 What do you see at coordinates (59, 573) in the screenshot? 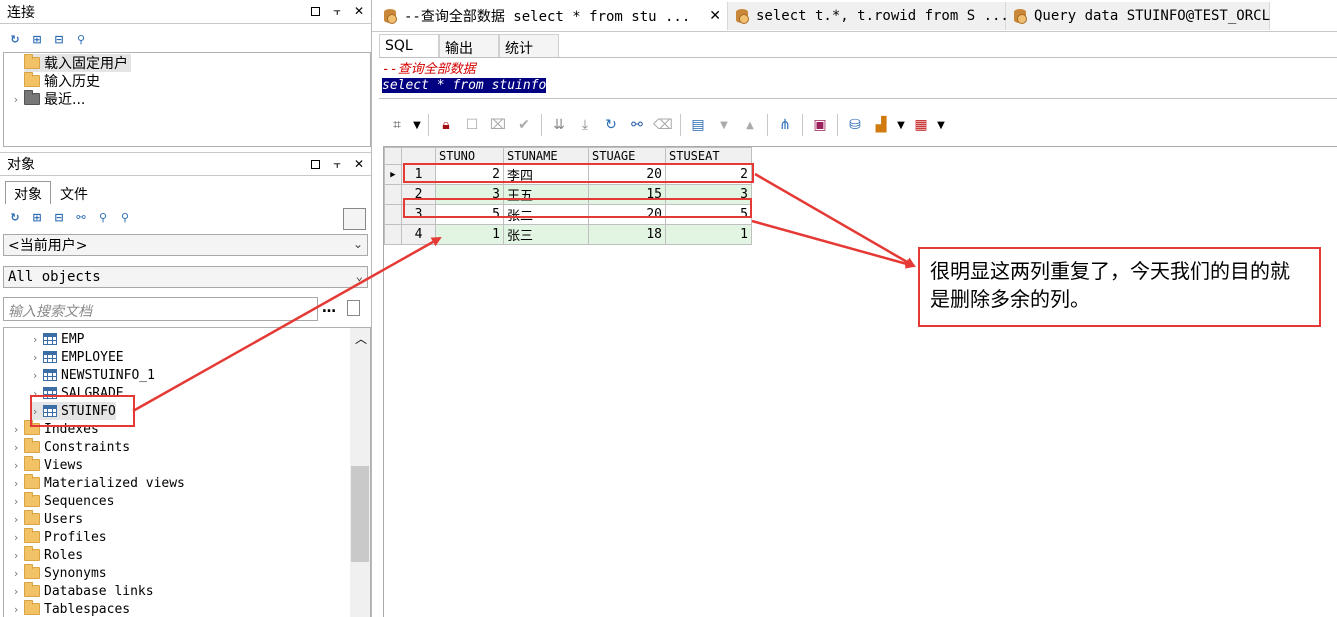
I see `tree-item-folder: › Synonyms` at bounding box center [59, 573].